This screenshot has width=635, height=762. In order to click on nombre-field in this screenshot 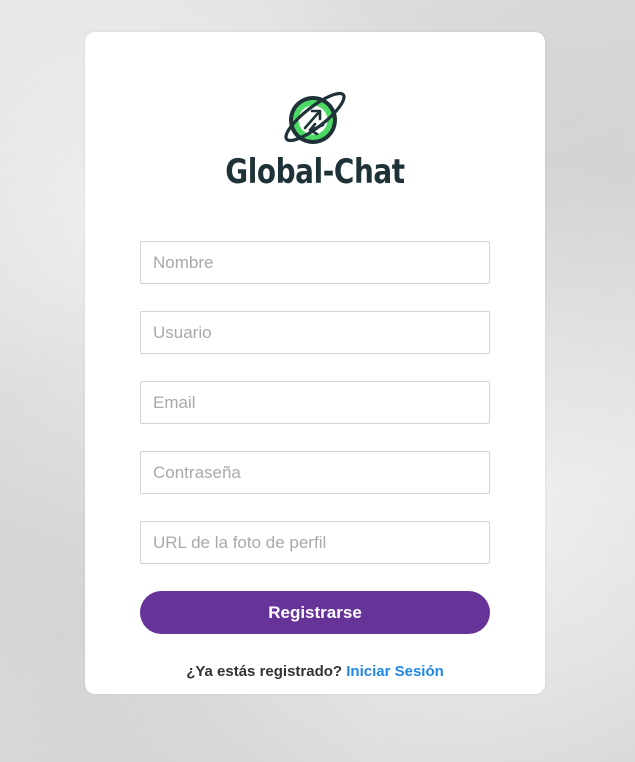, I will do `click(315, 262)`.